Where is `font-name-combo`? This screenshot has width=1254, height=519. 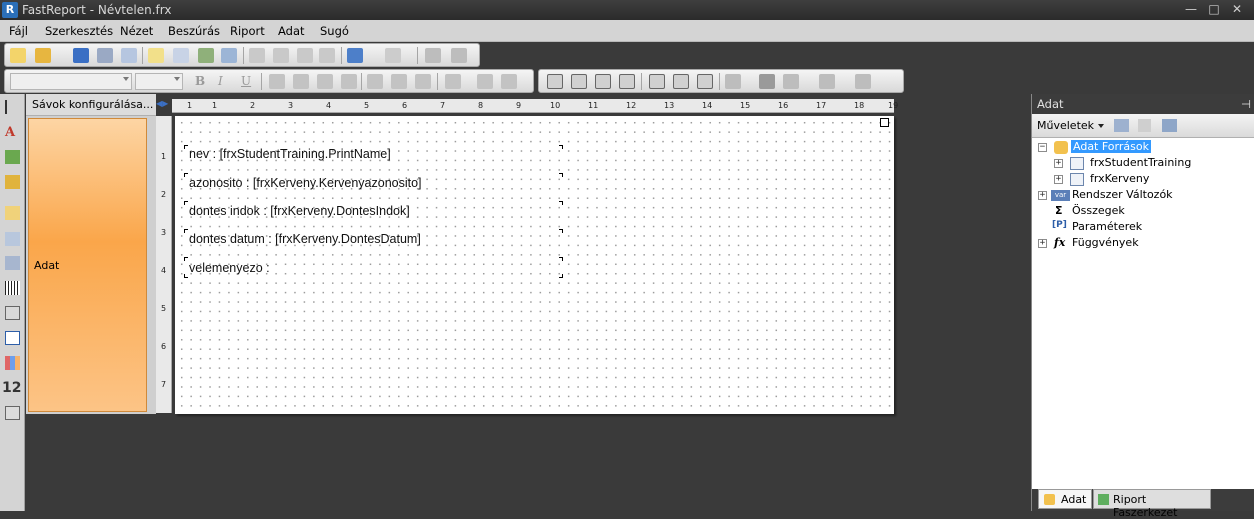 font-name-combo is located at coordinates (71, 81).